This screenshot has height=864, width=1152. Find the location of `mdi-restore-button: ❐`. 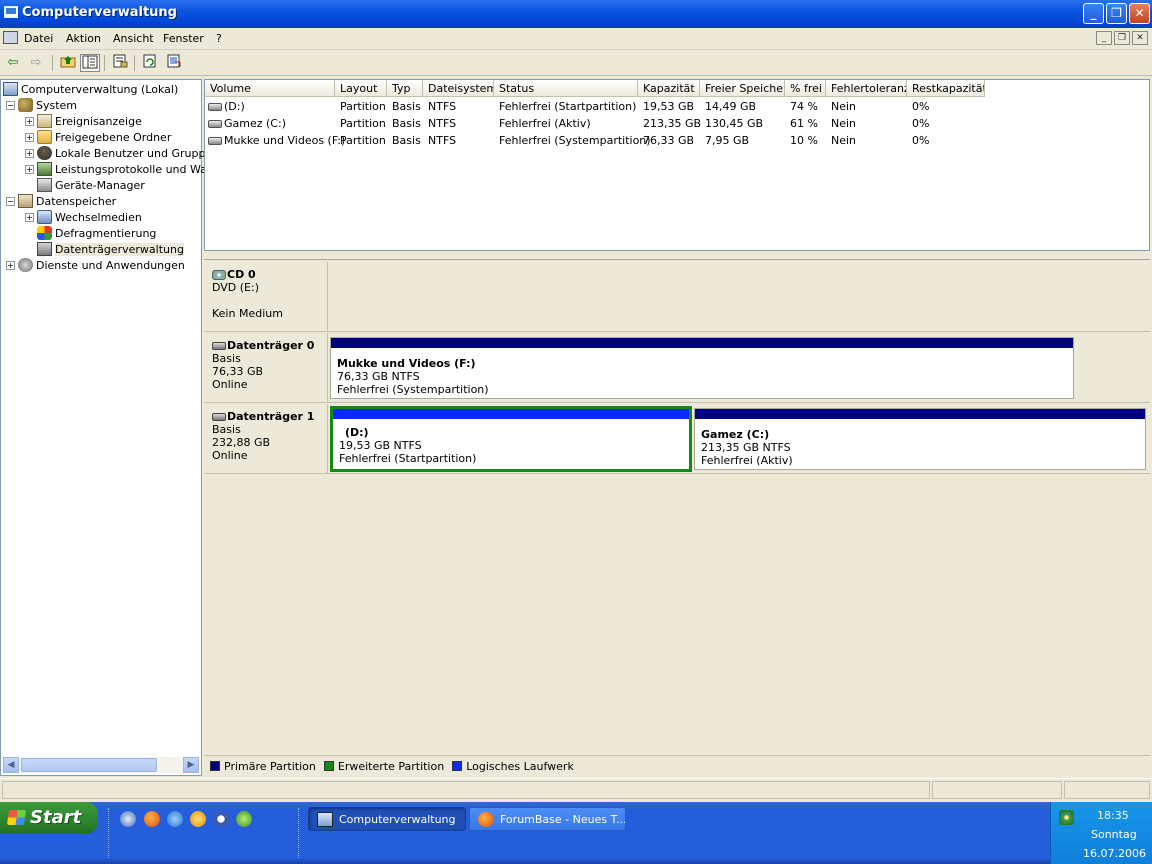

mdi-restore-button: ❐ is located at coordinates (1122, 38).